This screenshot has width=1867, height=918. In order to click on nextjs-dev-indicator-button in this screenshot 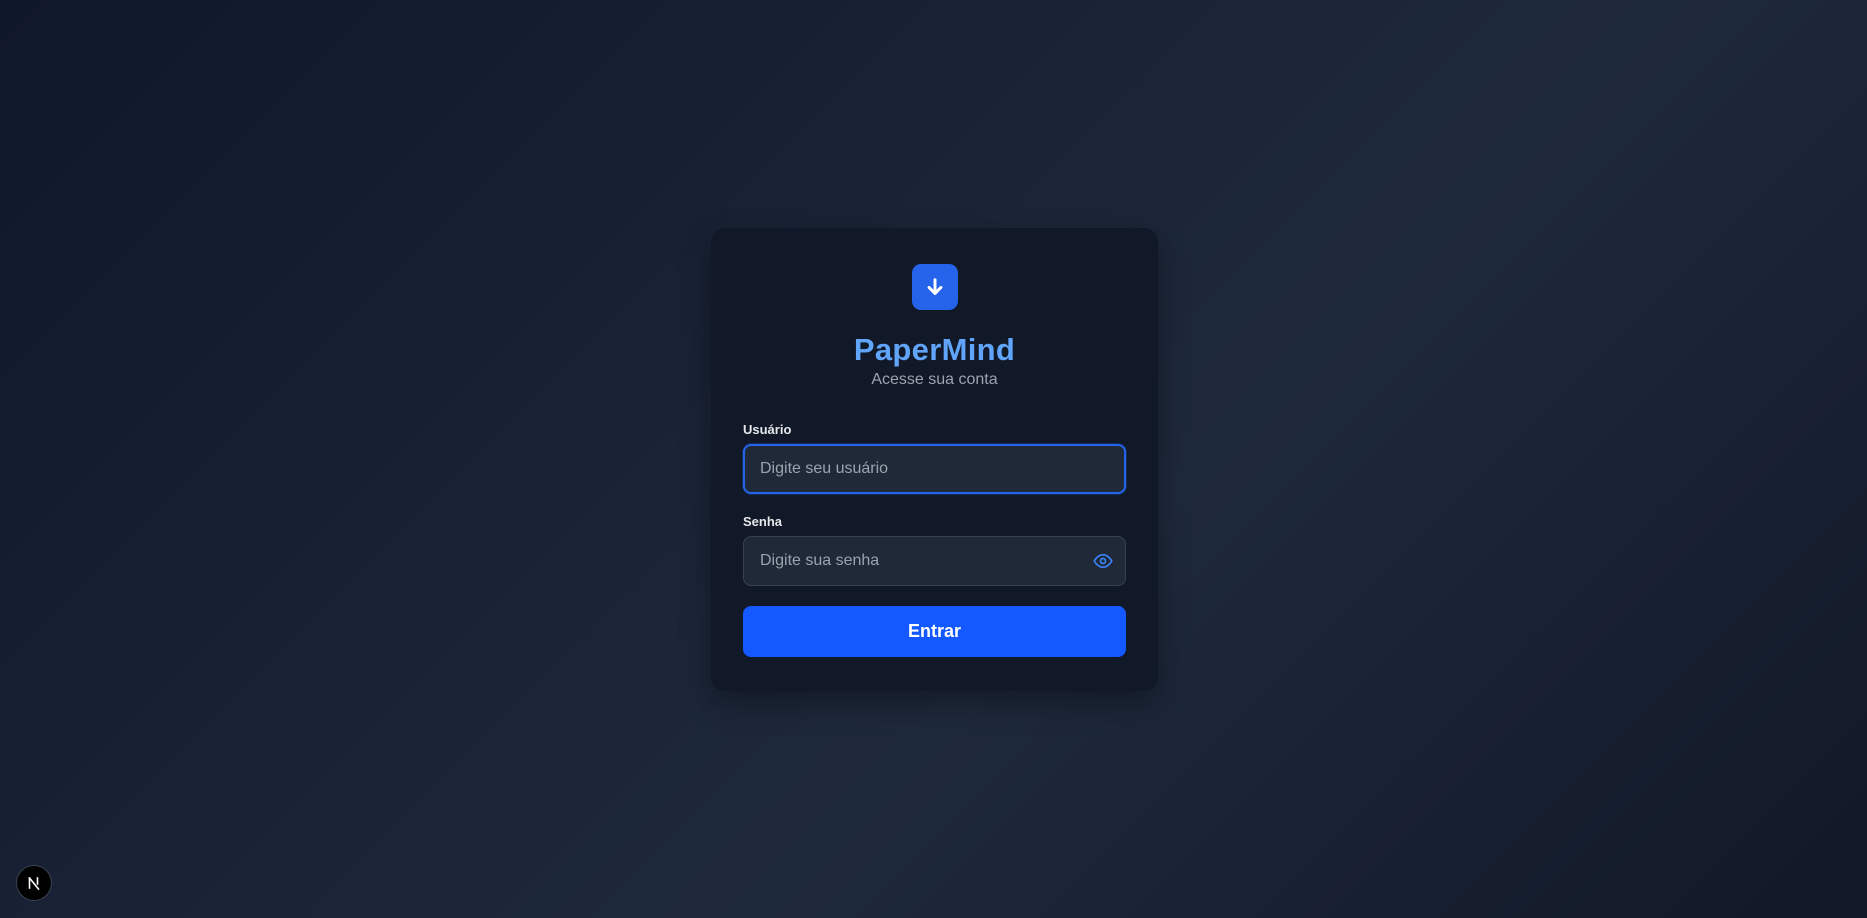, I will do `click(34, 883)`.